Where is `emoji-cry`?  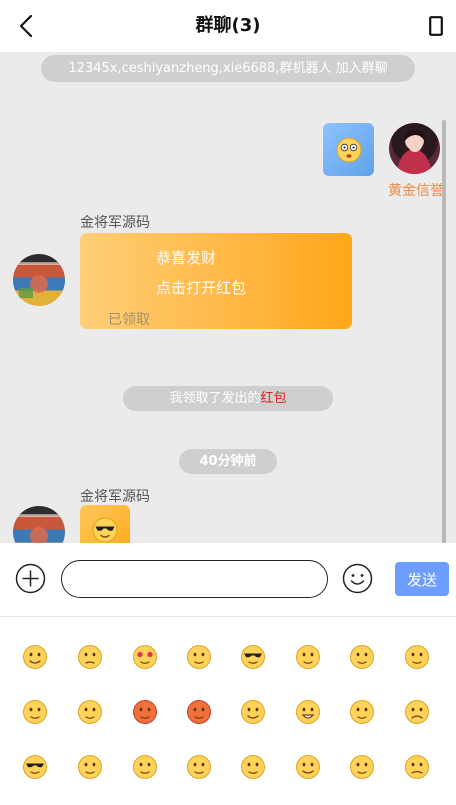 emoji-cry is located at coordinates (90, 712).